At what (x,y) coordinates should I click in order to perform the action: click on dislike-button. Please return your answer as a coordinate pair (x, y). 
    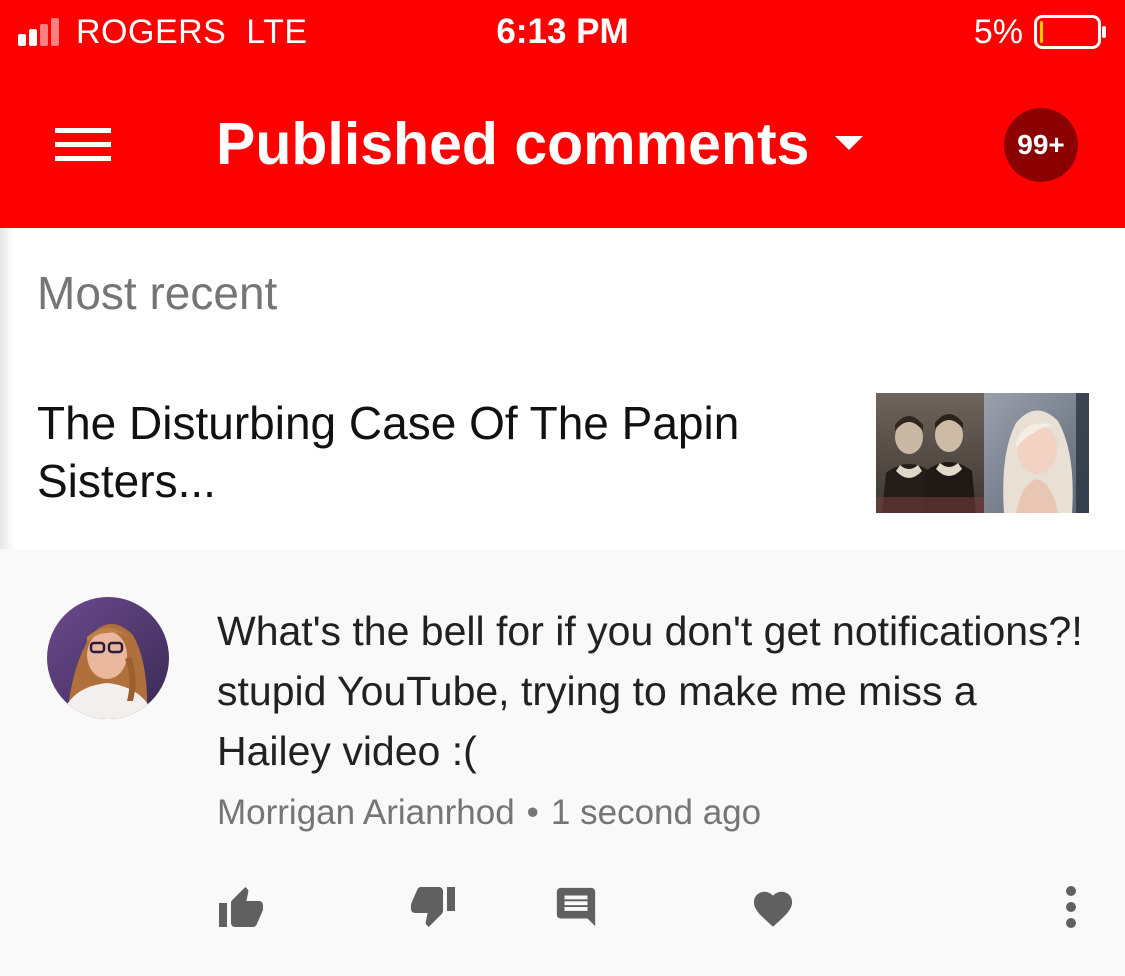
    Looking at the image, I should click on (433, 907).